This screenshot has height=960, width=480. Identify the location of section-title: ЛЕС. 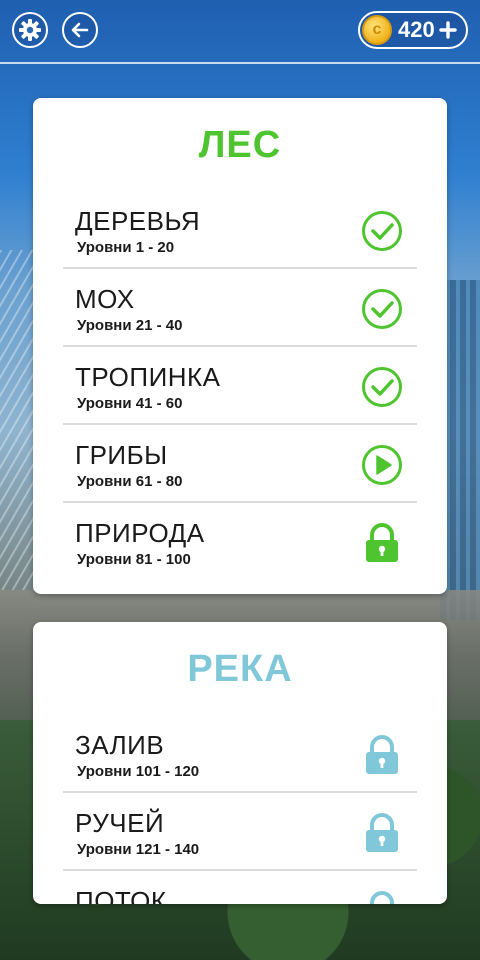
(240, 145).